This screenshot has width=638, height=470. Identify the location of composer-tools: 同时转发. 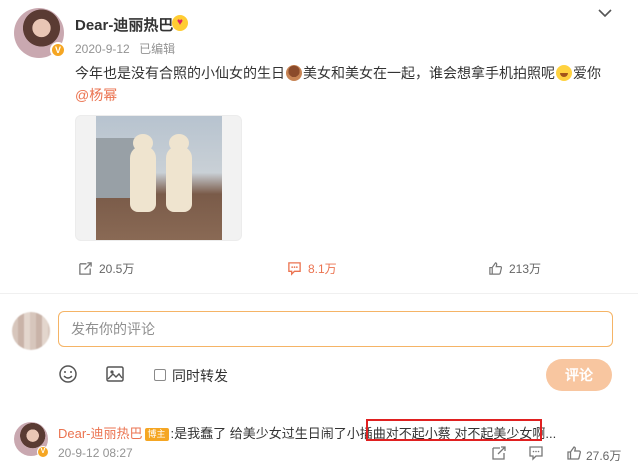
(319, 376).